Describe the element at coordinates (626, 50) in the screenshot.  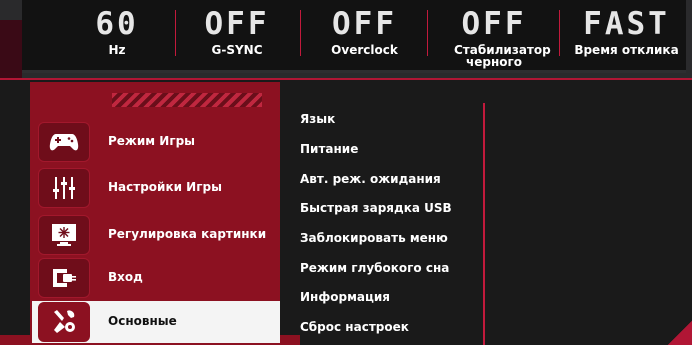
I see `response-time-label: Время отклика` at that location.